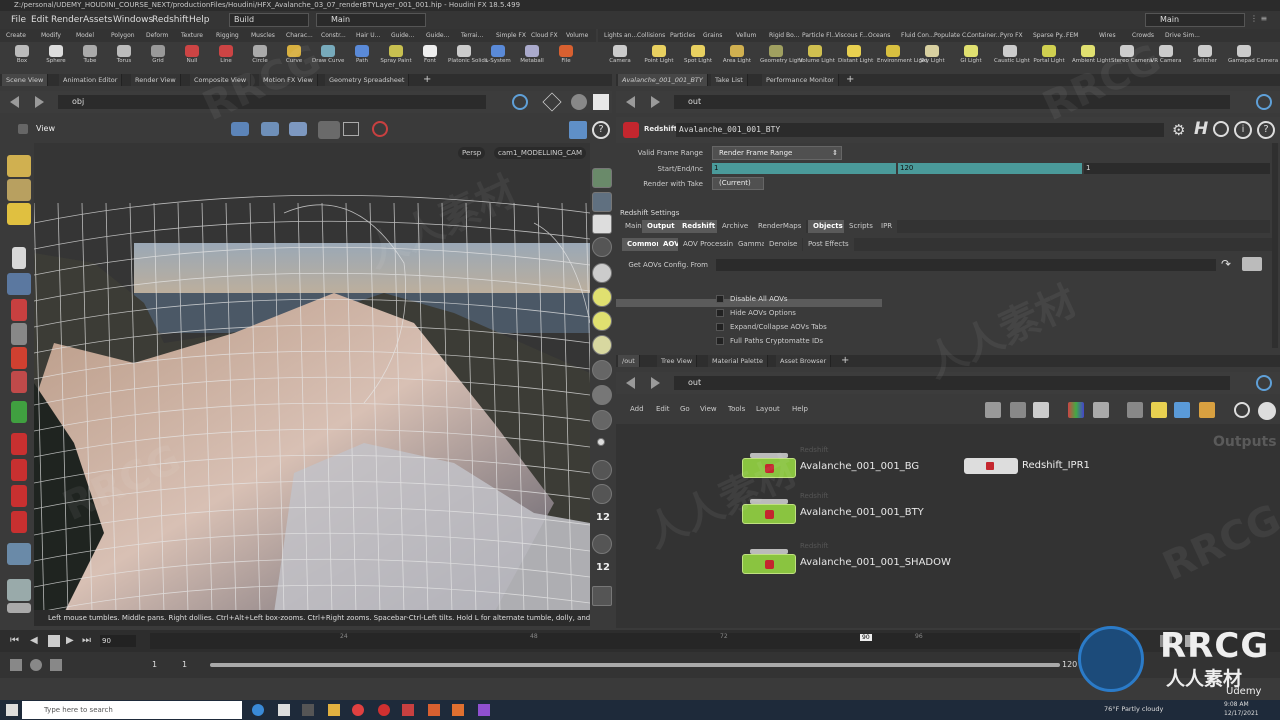  I want to click on tab-geometry-spreadsheet: Geometry Spreadsheet, so click(367, 80).